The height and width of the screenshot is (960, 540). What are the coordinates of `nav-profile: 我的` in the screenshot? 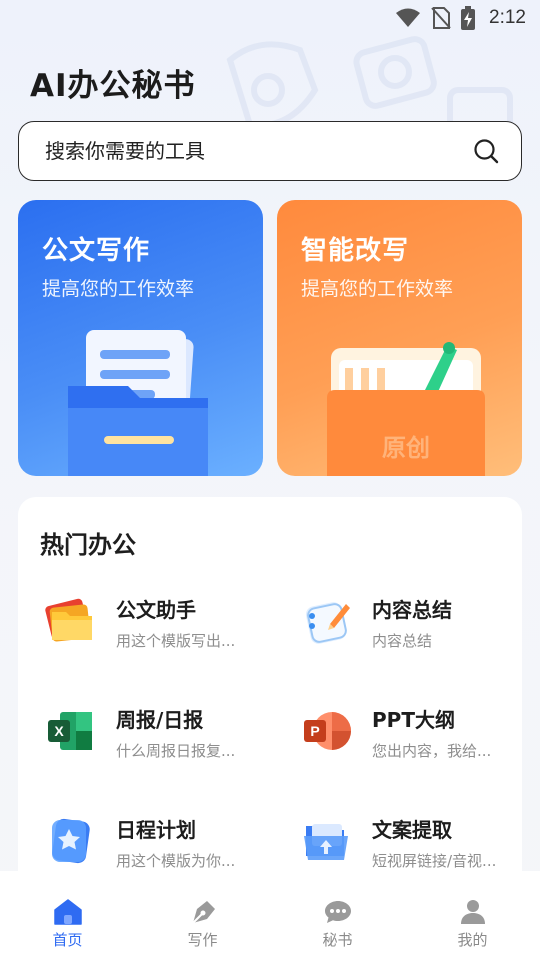 It's located at (473, 910).